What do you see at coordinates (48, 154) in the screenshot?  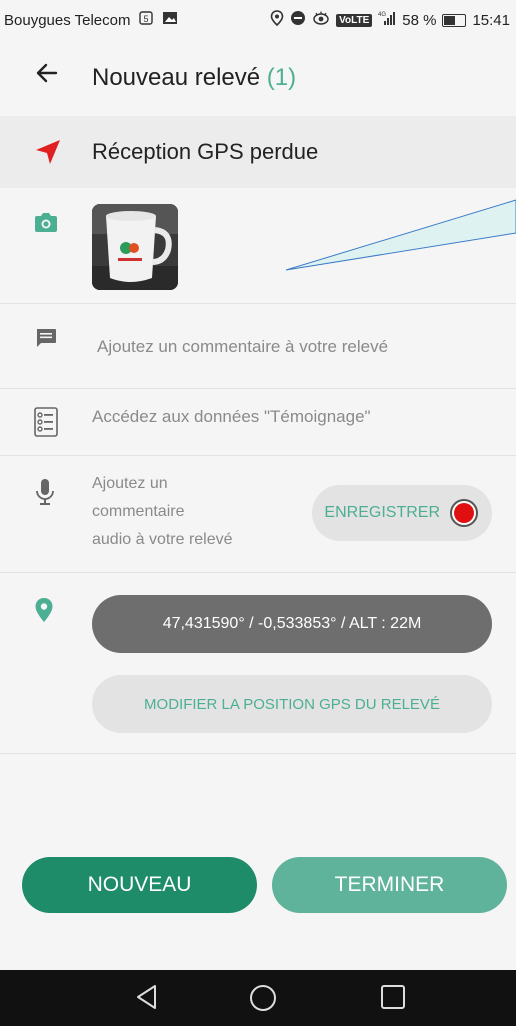 I see `navigation-arrow-icon` at bounding box center [48, 154].